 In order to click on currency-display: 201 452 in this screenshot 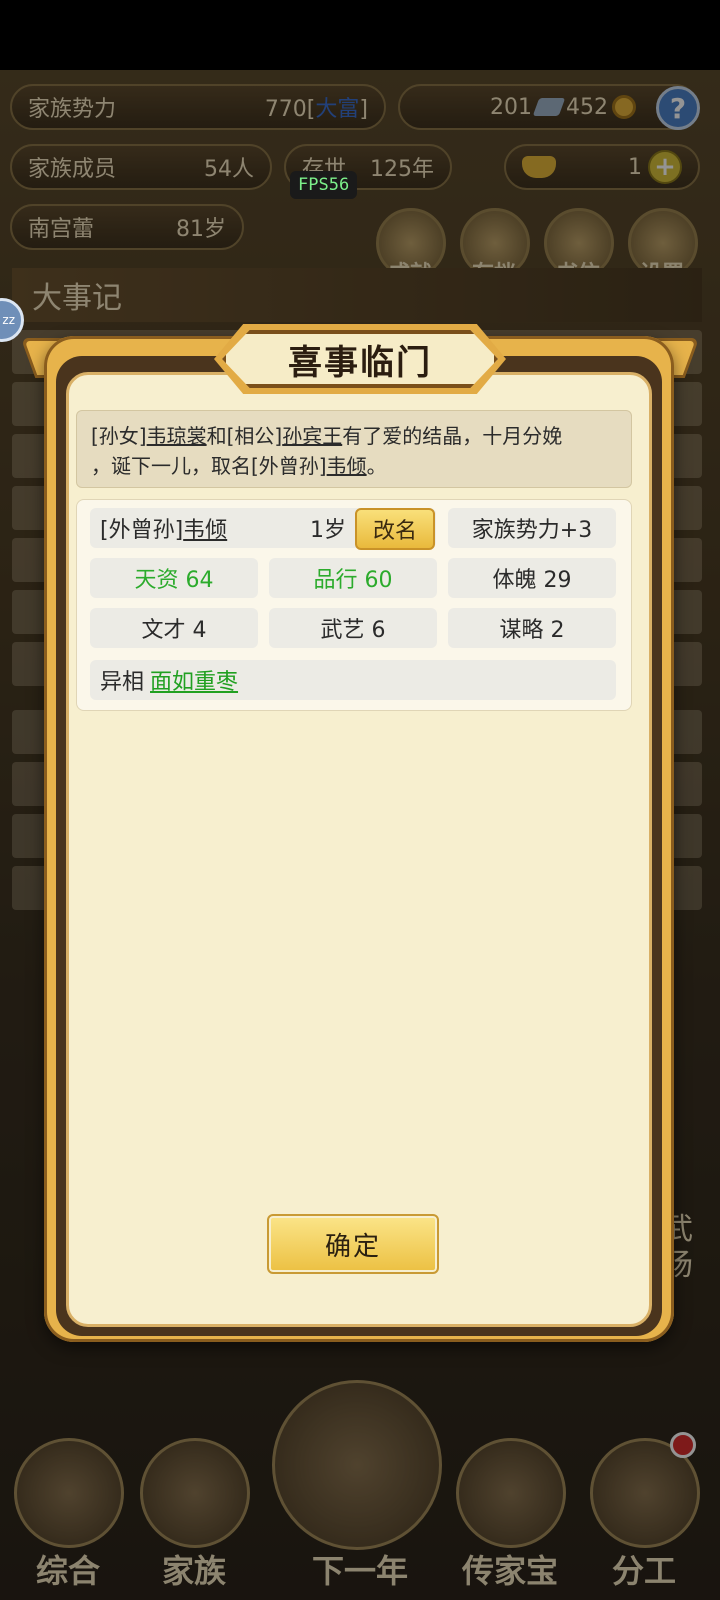, I will do `click(548, 107)`.